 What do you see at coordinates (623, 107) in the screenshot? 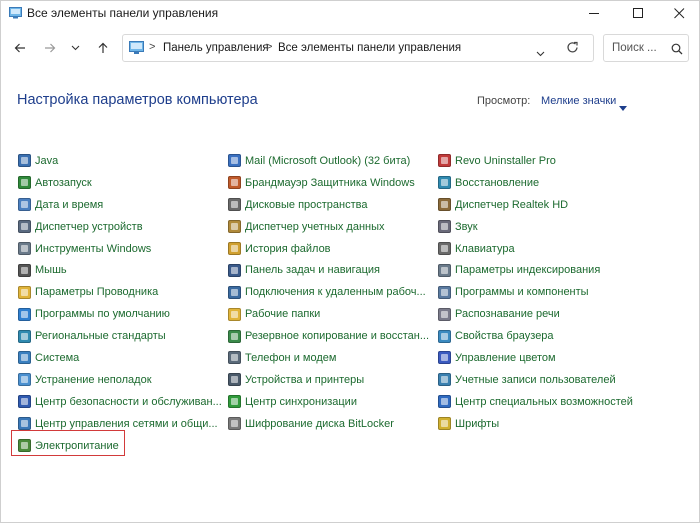
I see `view-dropdown-arrow-icon` at bounding box center [623, 107].